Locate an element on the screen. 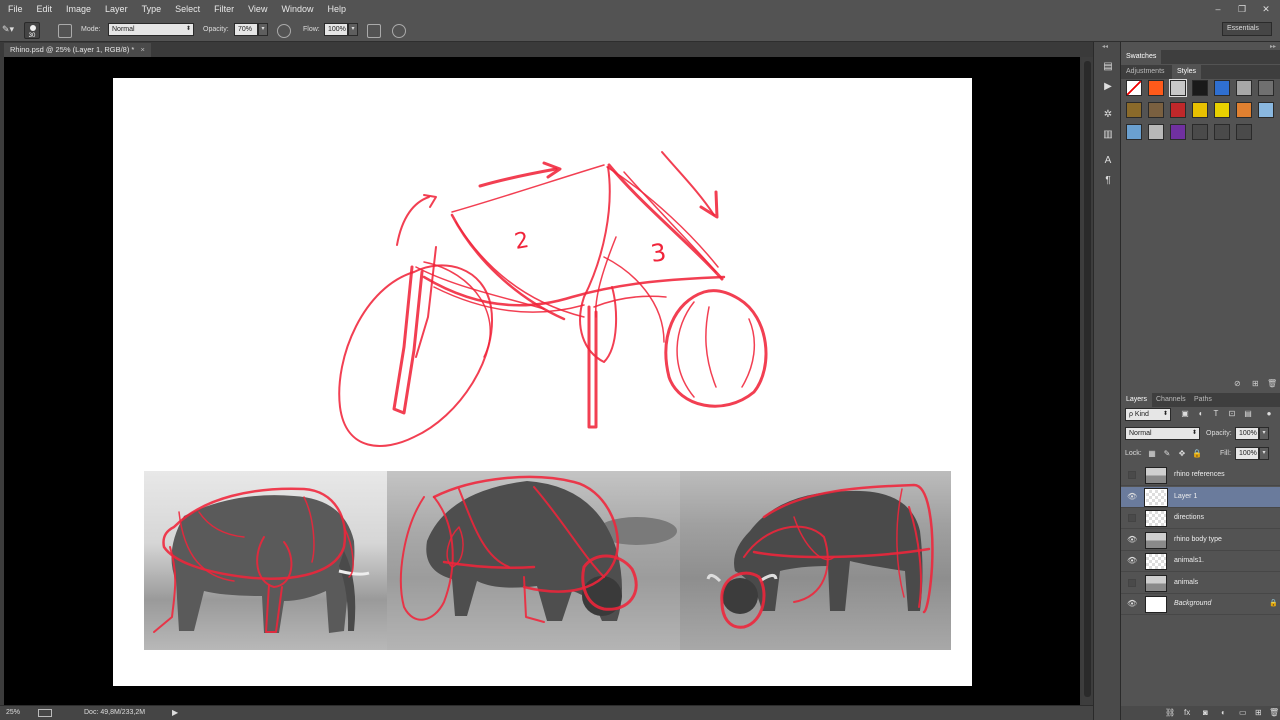 This screenshot has width=1280, height=720. preview-icon is located at coordinates (45, 713).